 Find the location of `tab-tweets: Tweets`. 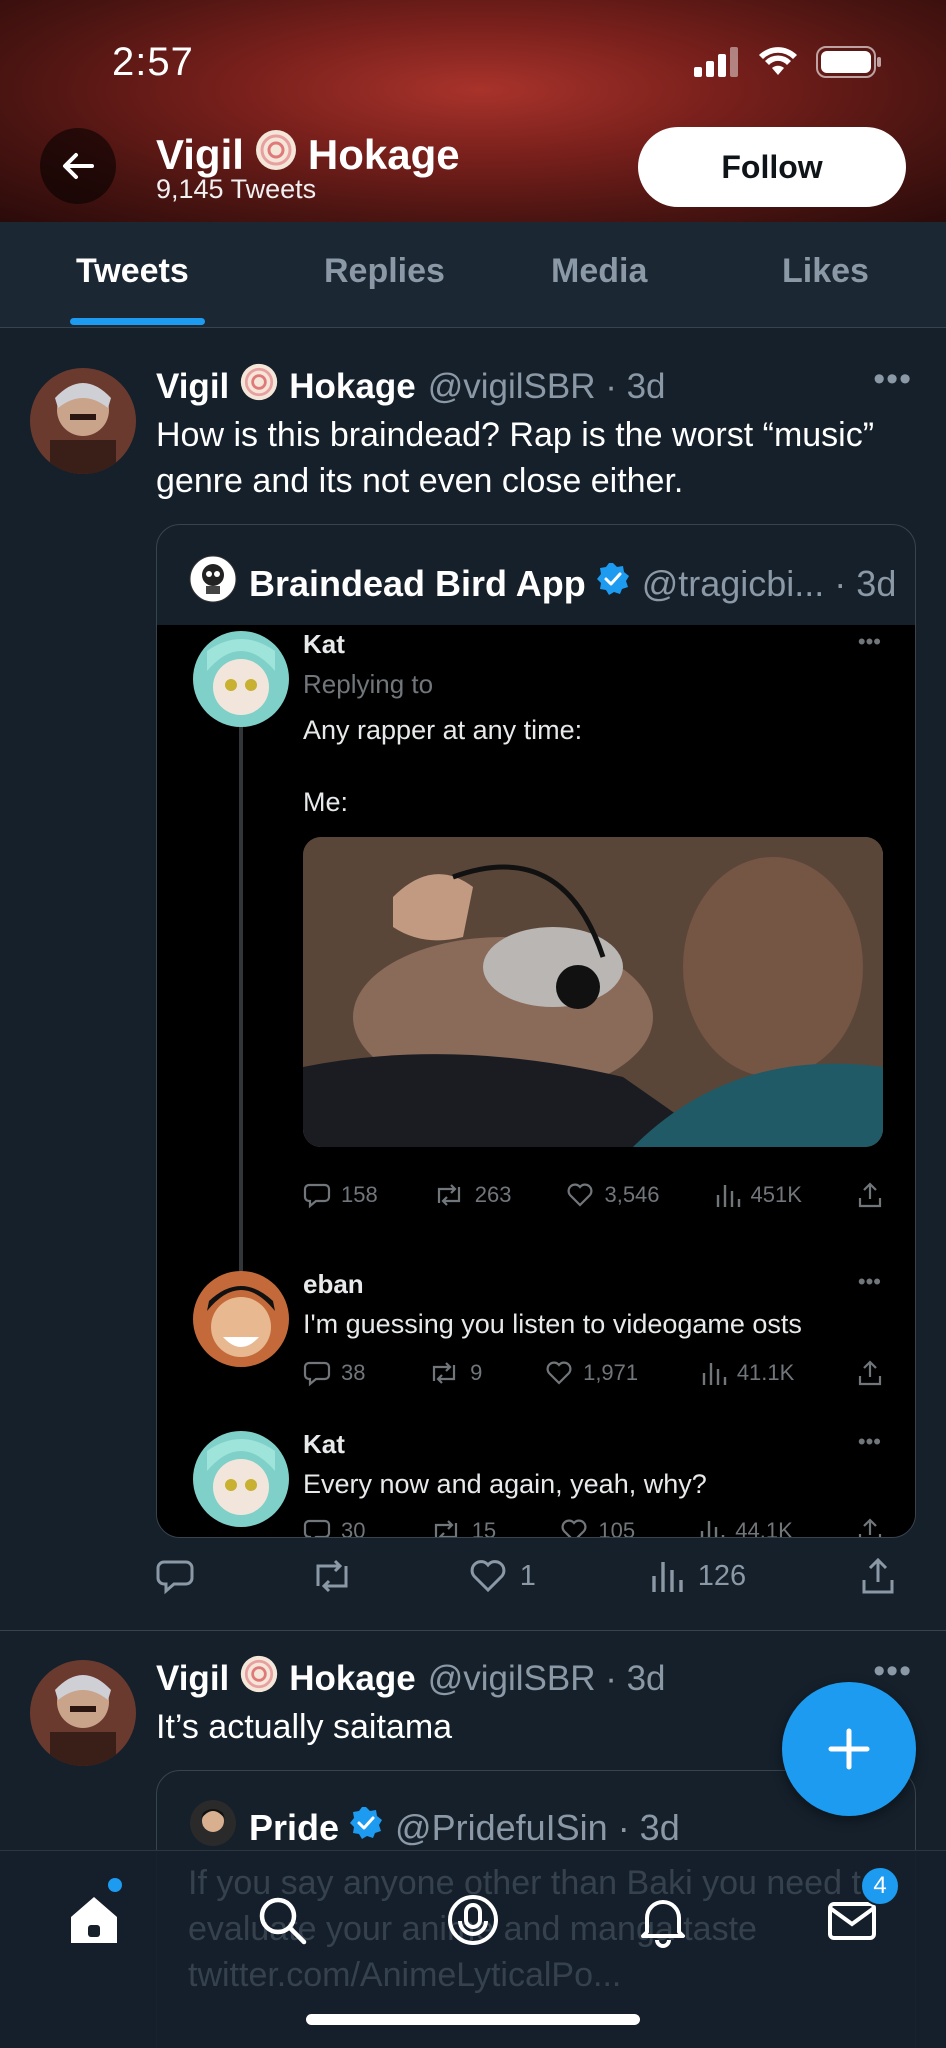

tab-tweets: Tweets is located at coordinates (132, 271).